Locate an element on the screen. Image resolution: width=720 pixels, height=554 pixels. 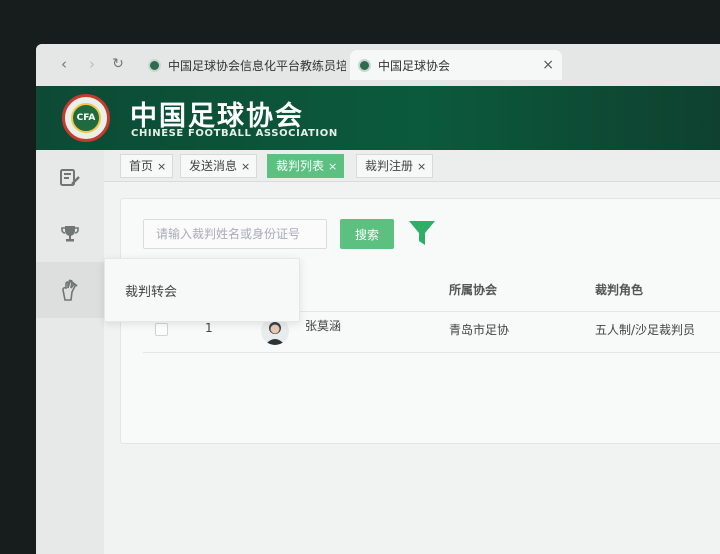
sidebar-item-referee is located at coordinates (70, 290).